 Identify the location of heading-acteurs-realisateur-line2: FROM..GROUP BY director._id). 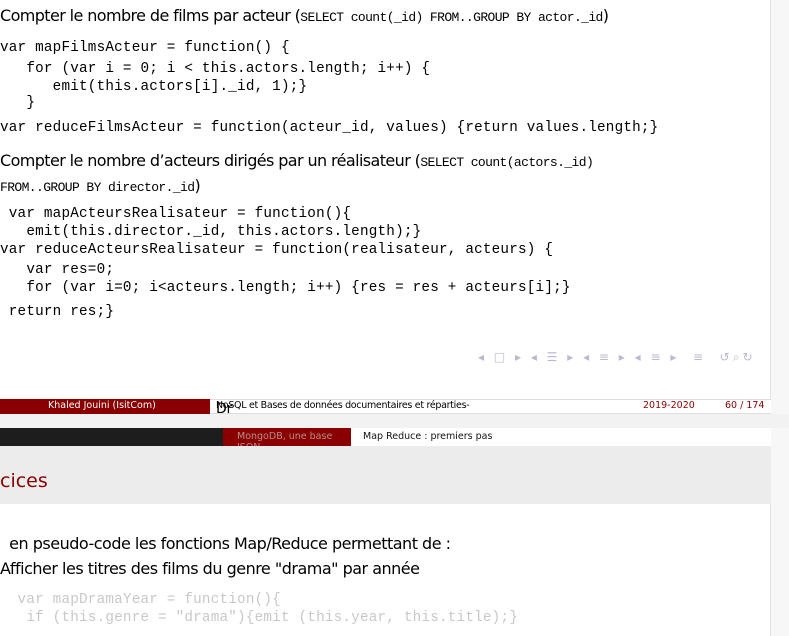
(100, 185).